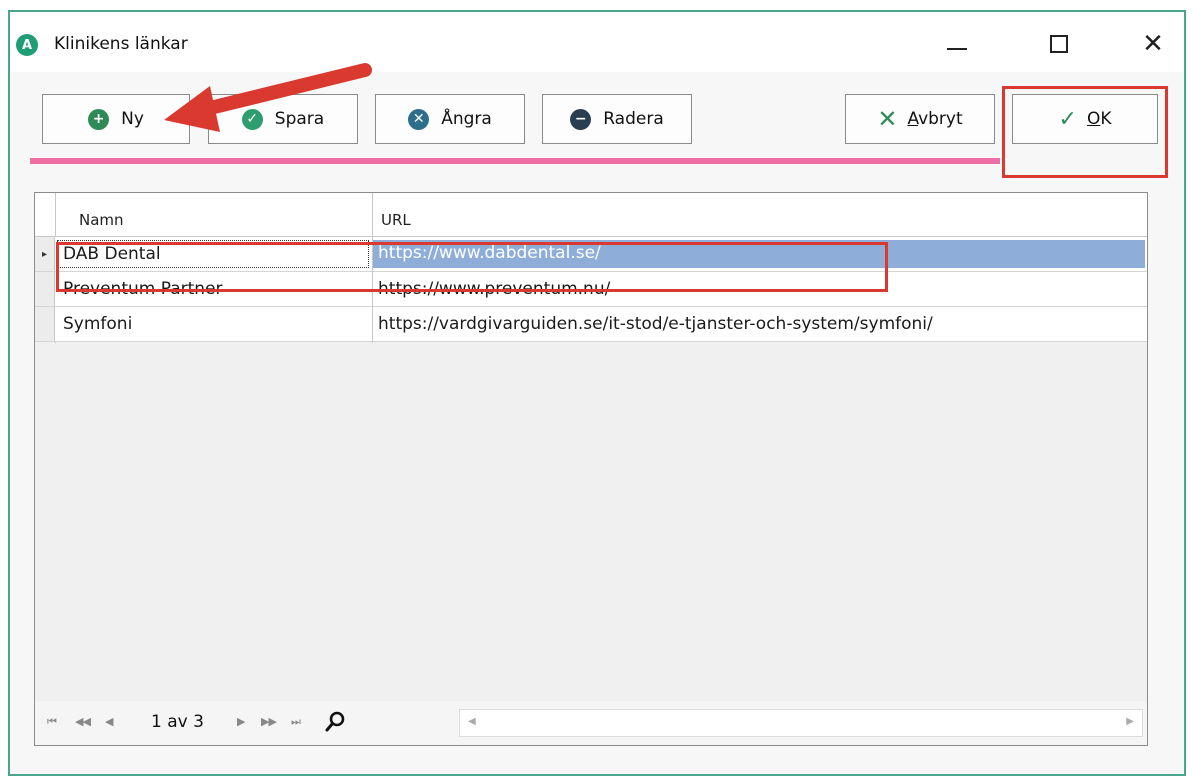  Describe the element at coordinates (591, 215) in the screenshot. I see `grid-header: Namn URL` at that location.